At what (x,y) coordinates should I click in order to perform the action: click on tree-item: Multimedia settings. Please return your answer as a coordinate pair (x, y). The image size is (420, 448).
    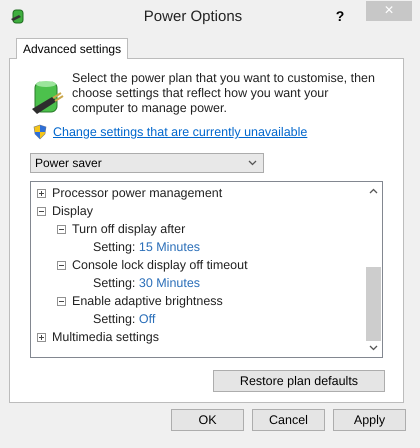
    Looking at the image, I should click on (105, 337).